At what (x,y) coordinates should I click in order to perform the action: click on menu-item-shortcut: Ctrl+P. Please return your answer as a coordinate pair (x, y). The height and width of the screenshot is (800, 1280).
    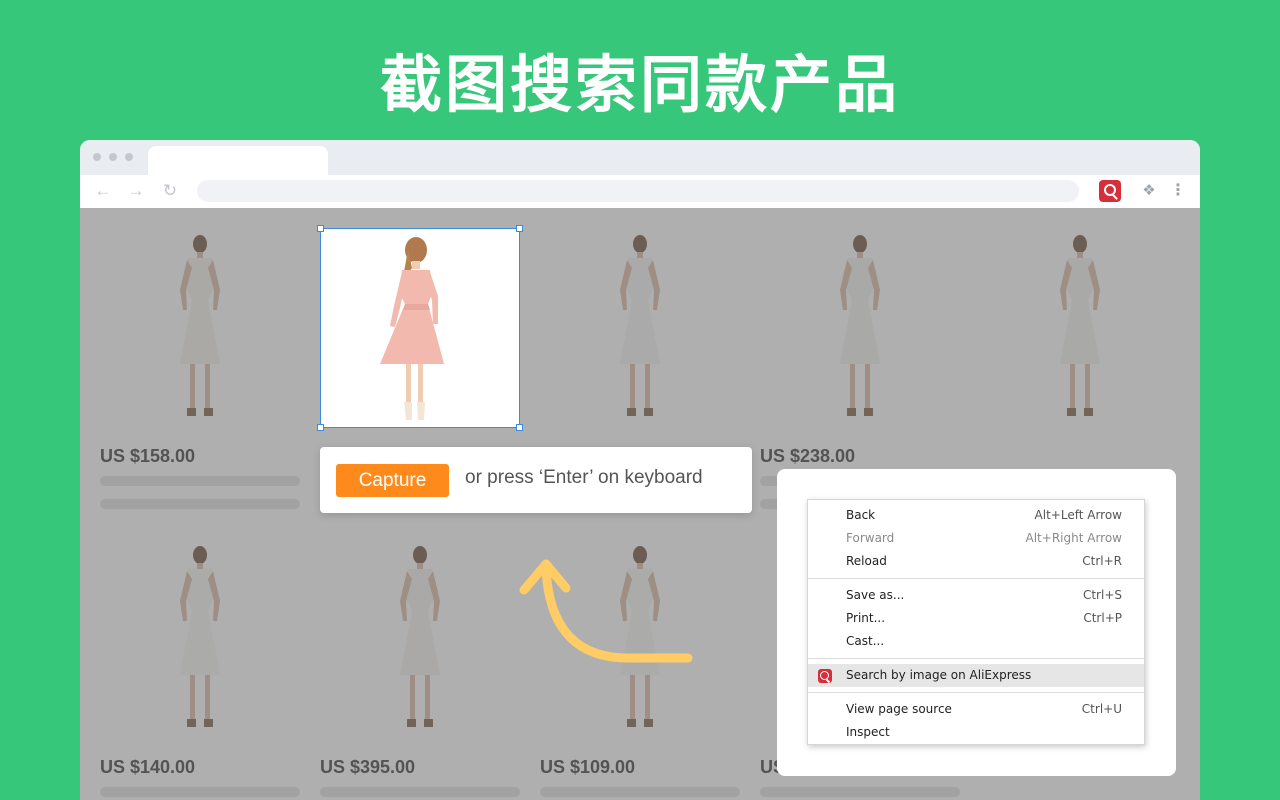
    Looking at the image, I should click on (1102, 618).